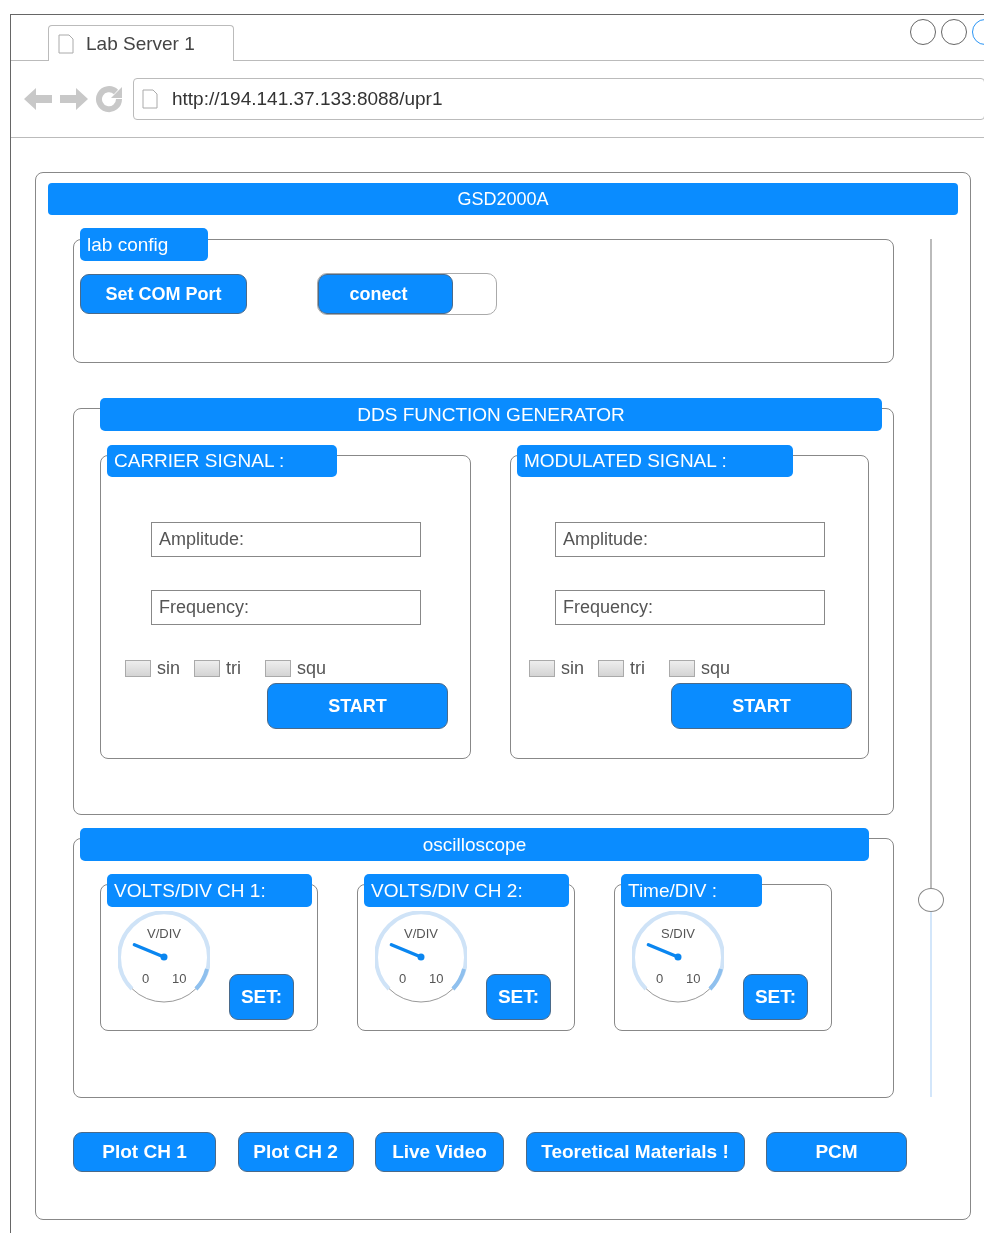  Describe the element at coordinates (144, 244) in the screenshot. I see `panel-title: lab config` at that location.